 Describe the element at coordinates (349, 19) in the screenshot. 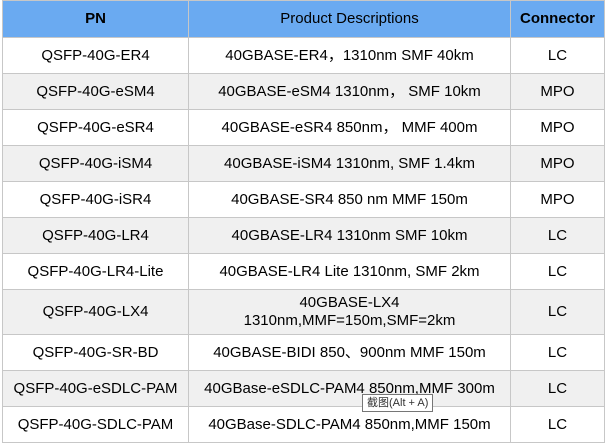

I see `header-product-descriptions: Product Descriptions` at that location.